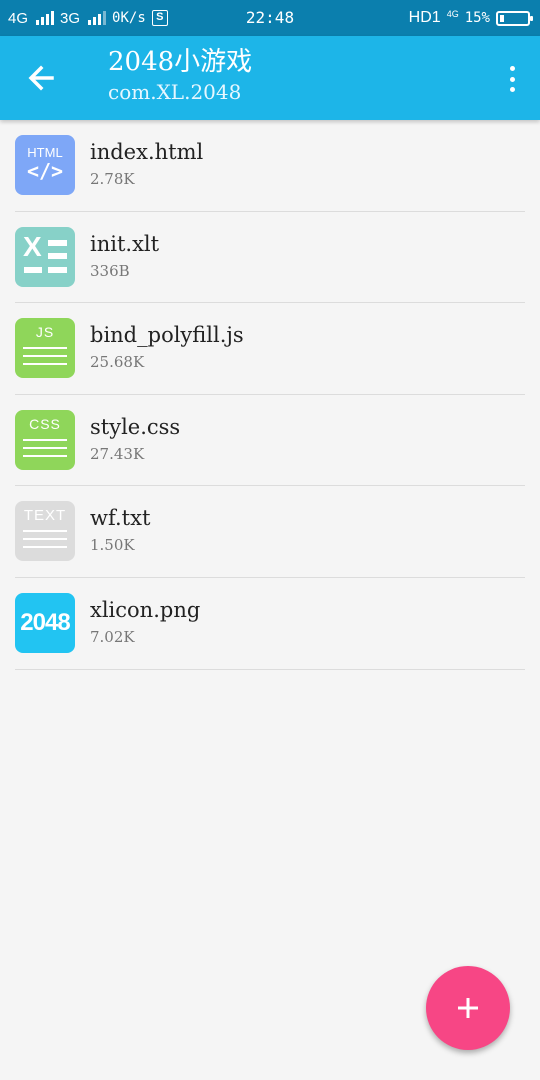 The height and width of the screenshot is (1080, 540). I want to click on html-file-icon: HTML </>, so click(45, 165).